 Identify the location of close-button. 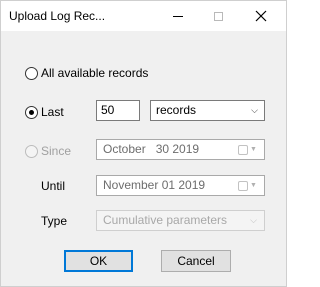
(261, 16).